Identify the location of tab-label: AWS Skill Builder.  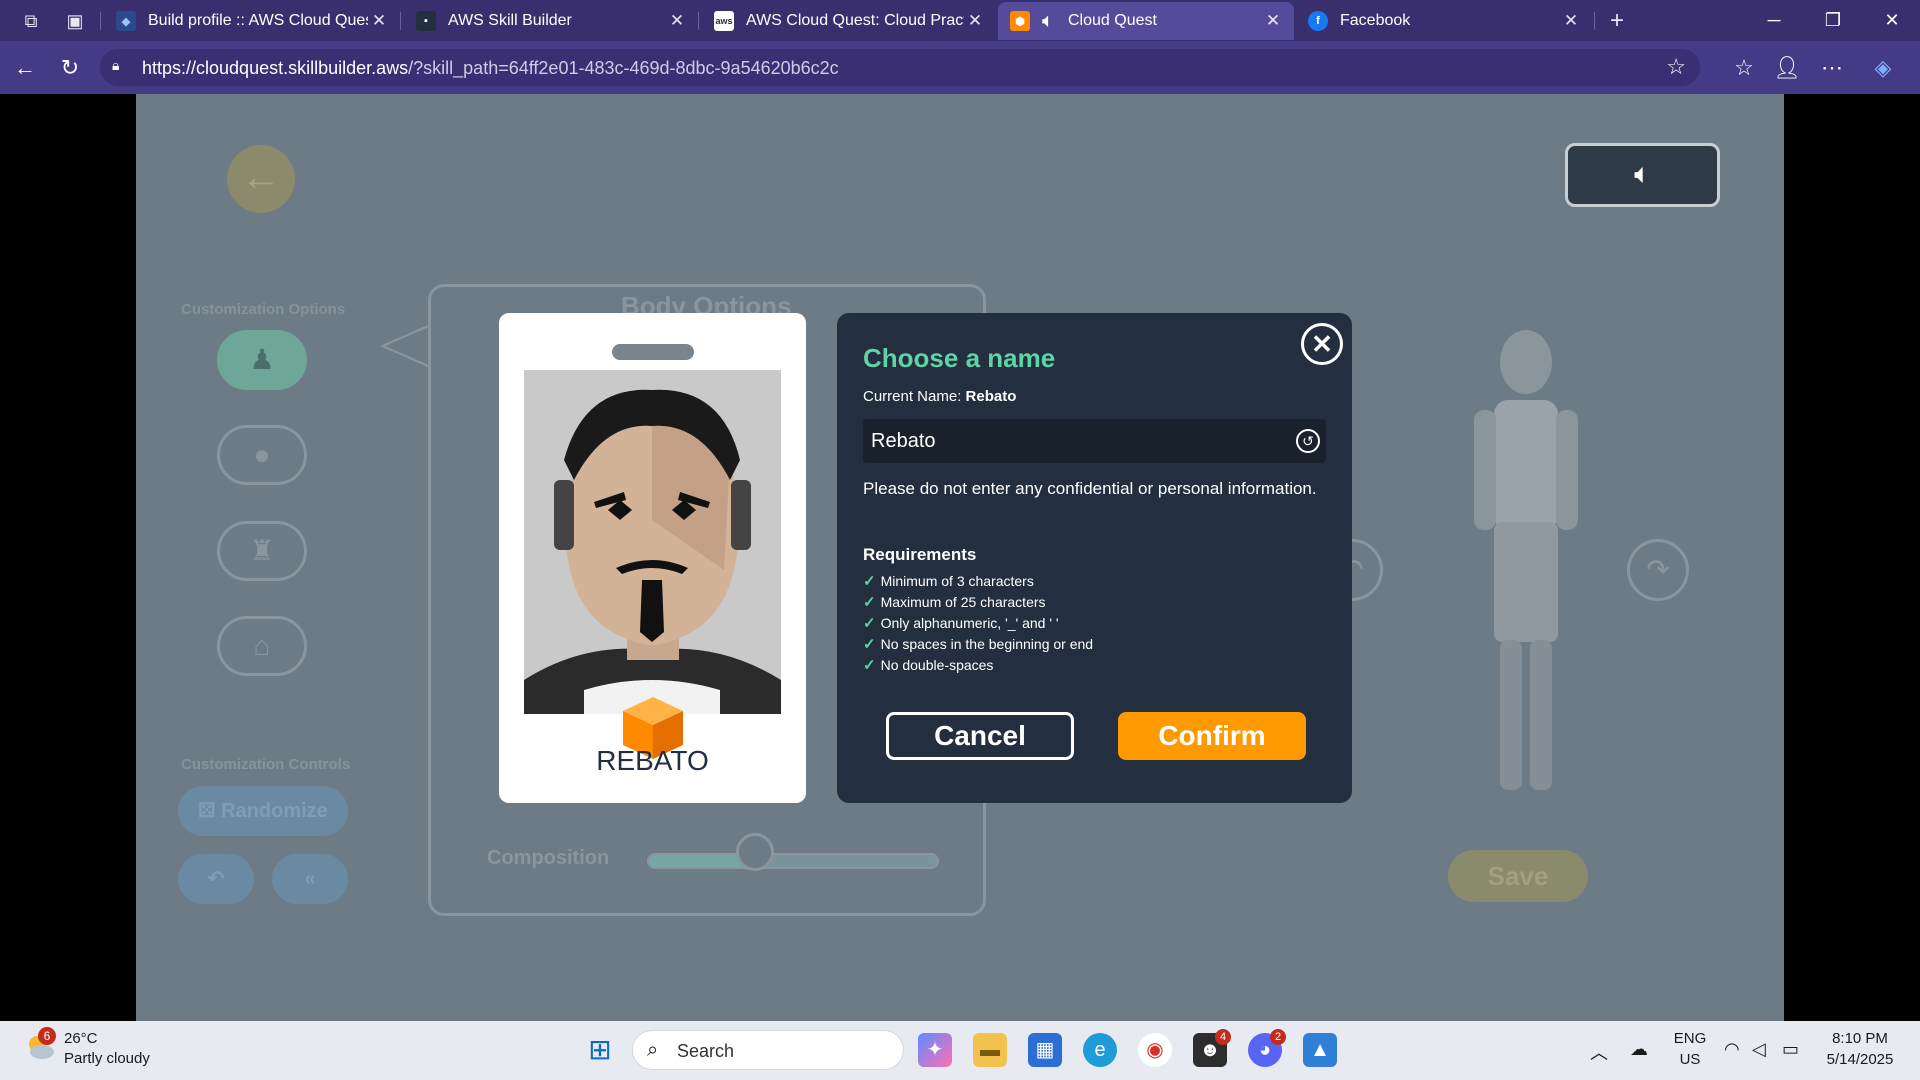
(510, 20).